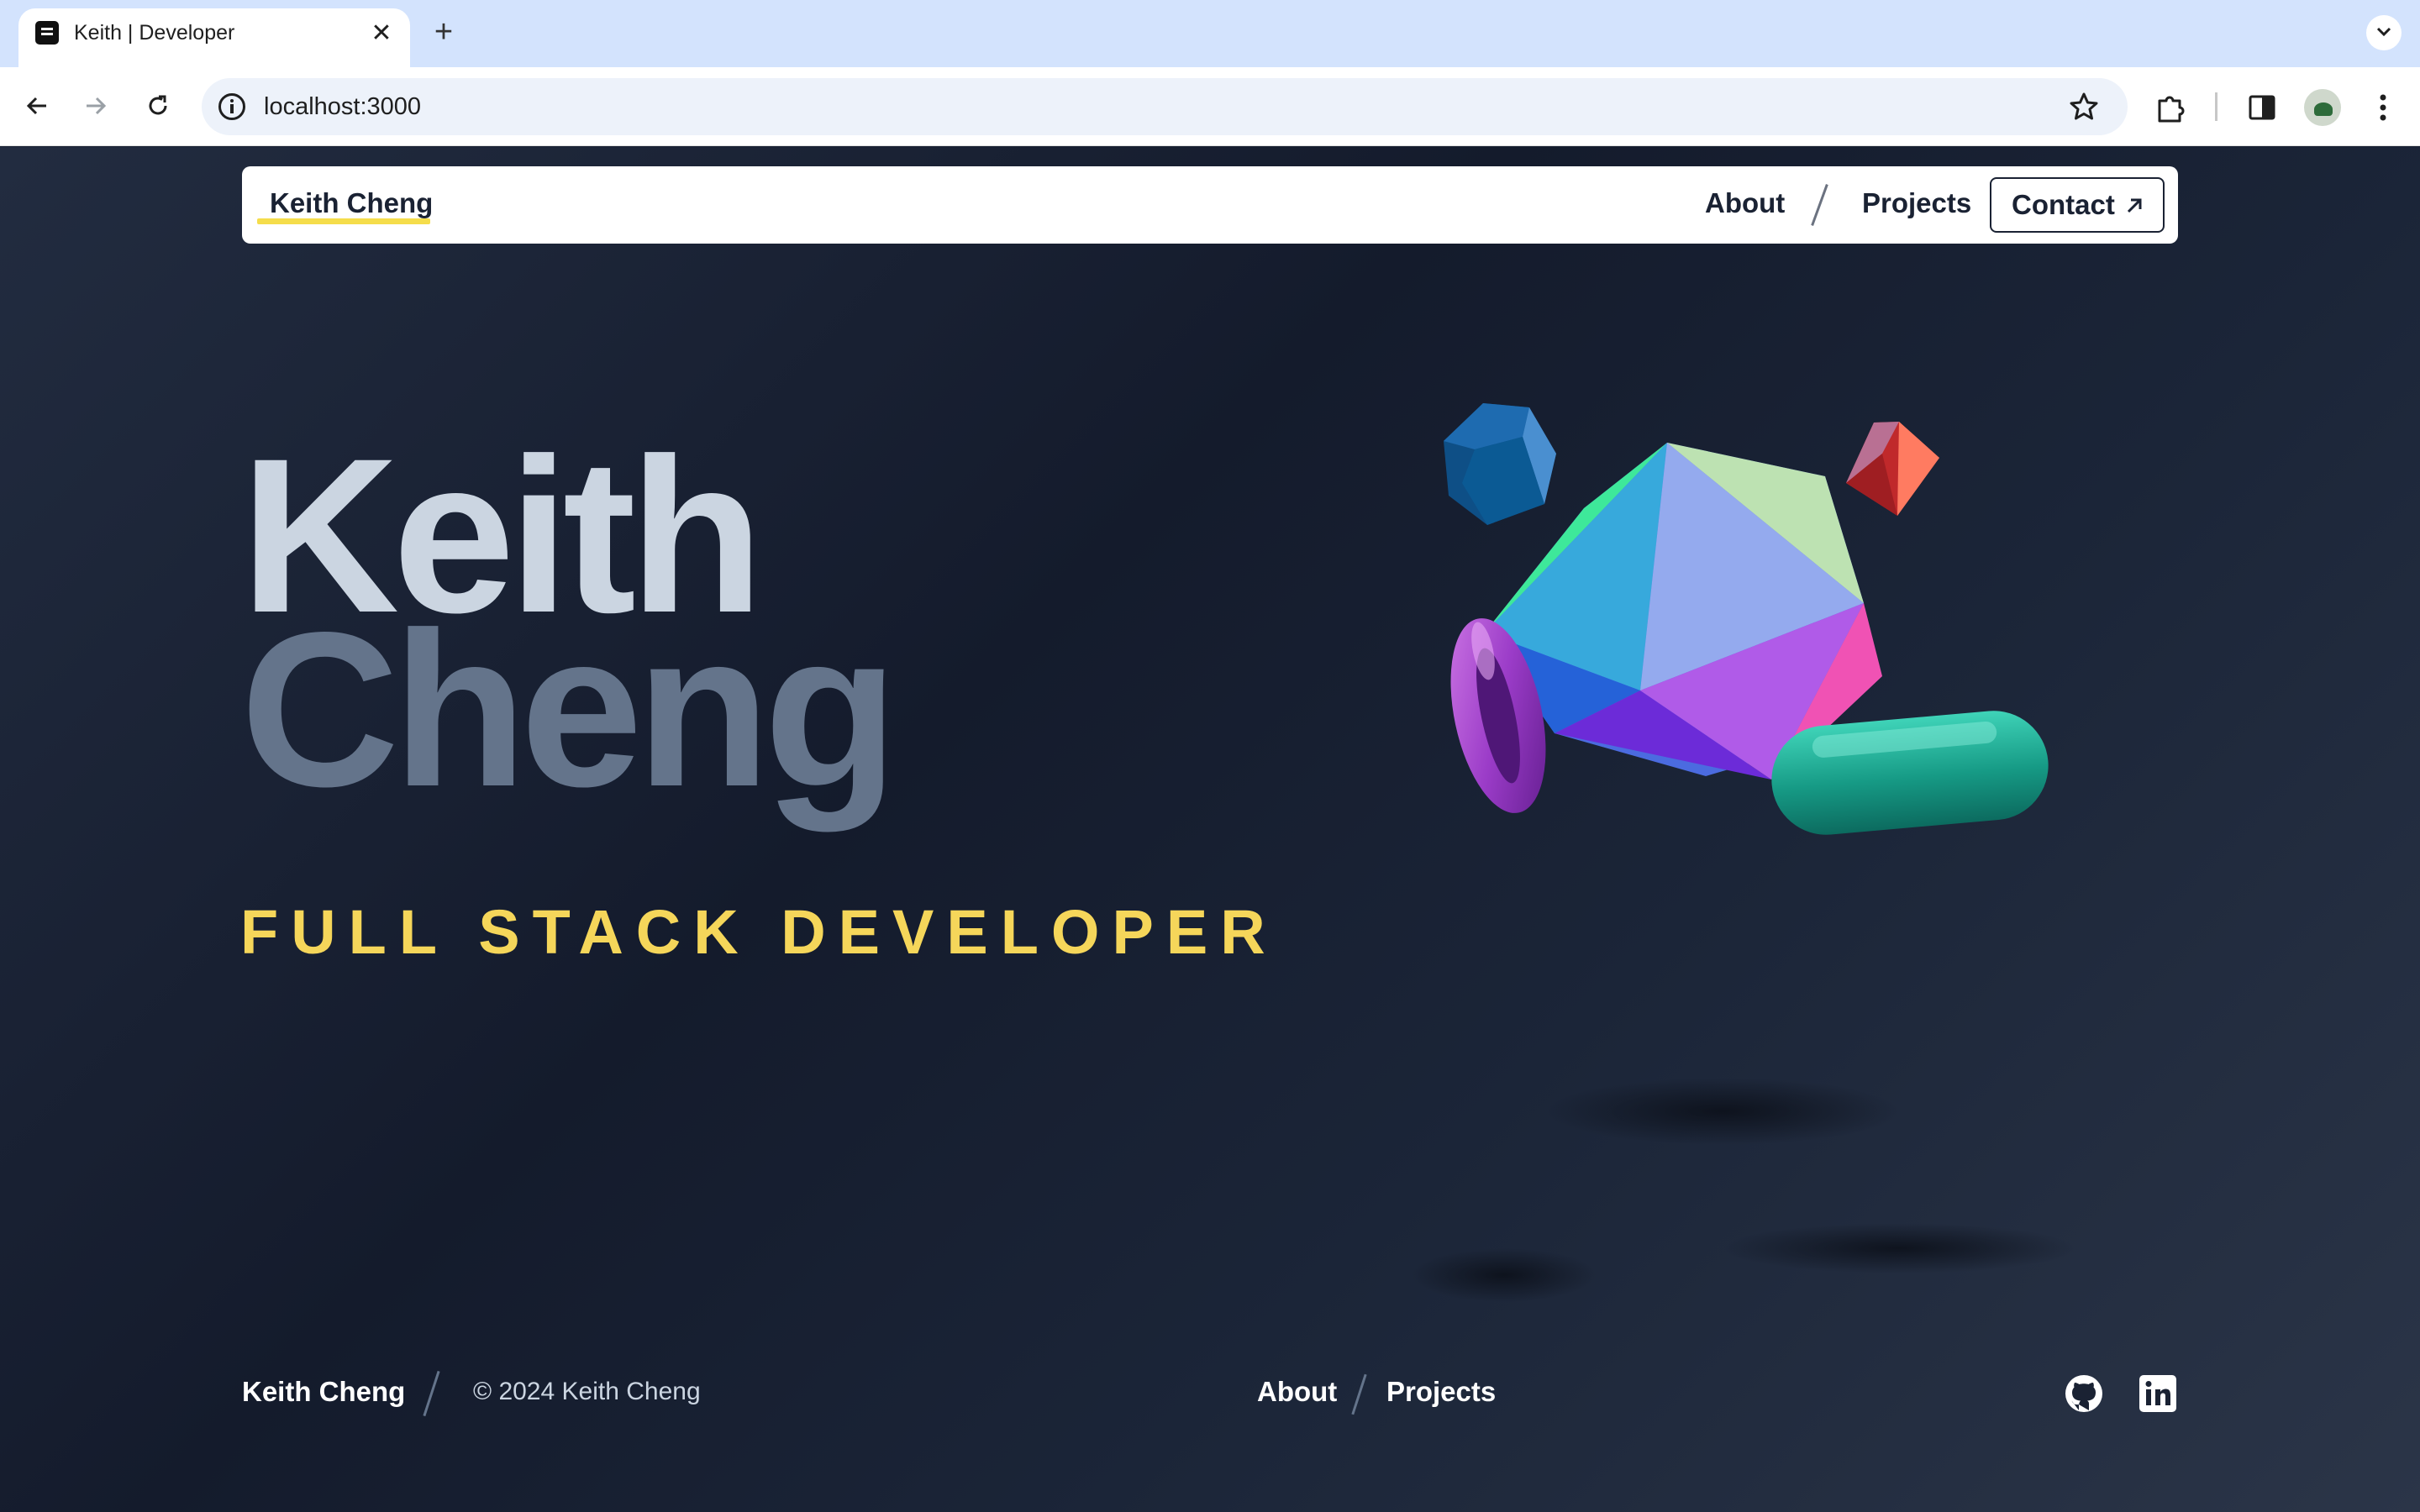 This screenshot has height=1512, width=2420. What do you see at coordinates (587, 1391) in the screenshot?
I see `footer-copyright: © 2024 Keith Cheng` at bounding box center [587, 1391].